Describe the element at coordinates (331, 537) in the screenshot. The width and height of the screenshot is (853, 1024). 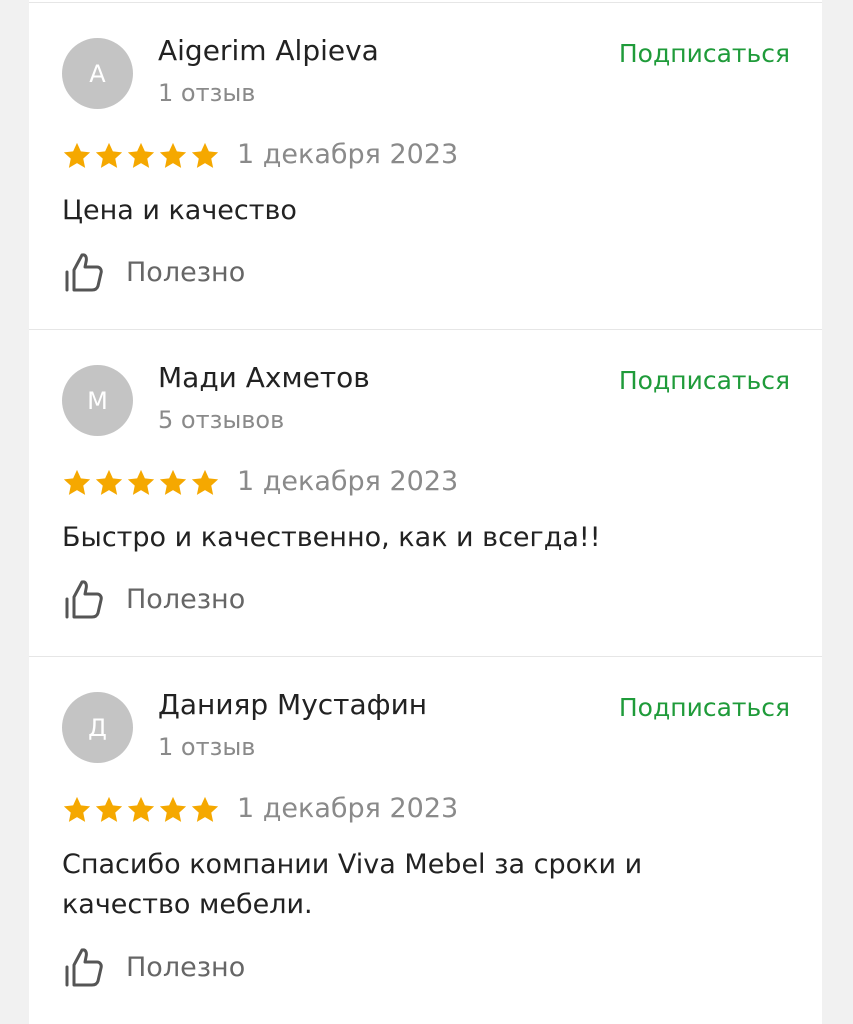
I see `review-text: Быстро и качественно, как и всегда!!` at that location.